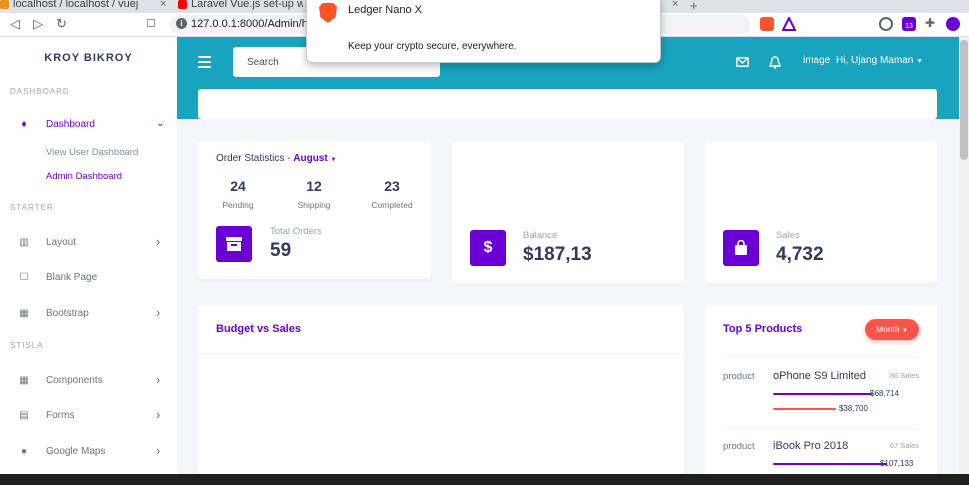 The image size is (969, 485). What do you see at coordinates (88, 416) in the screenshot?
I see `sidebar-item-forms: ▤ Forms ›` at bounding box center [88, 416].